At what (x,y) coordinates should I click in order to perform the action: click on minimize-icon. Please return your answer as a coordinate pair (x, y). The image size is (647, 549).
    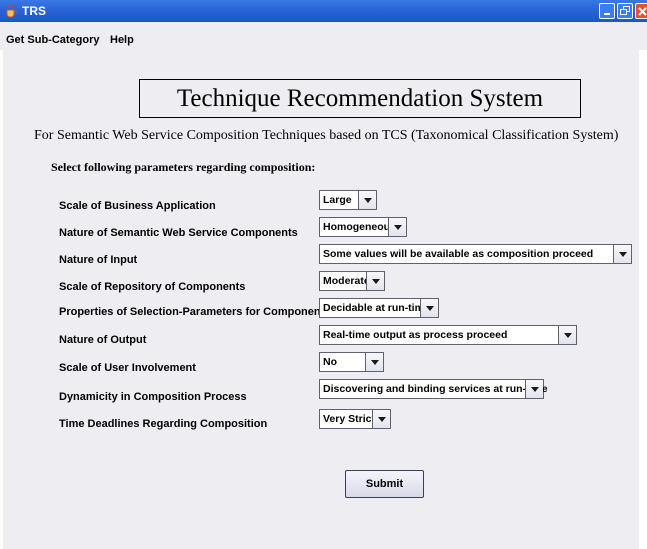
    Looking at the image, I should click on (607, 14).